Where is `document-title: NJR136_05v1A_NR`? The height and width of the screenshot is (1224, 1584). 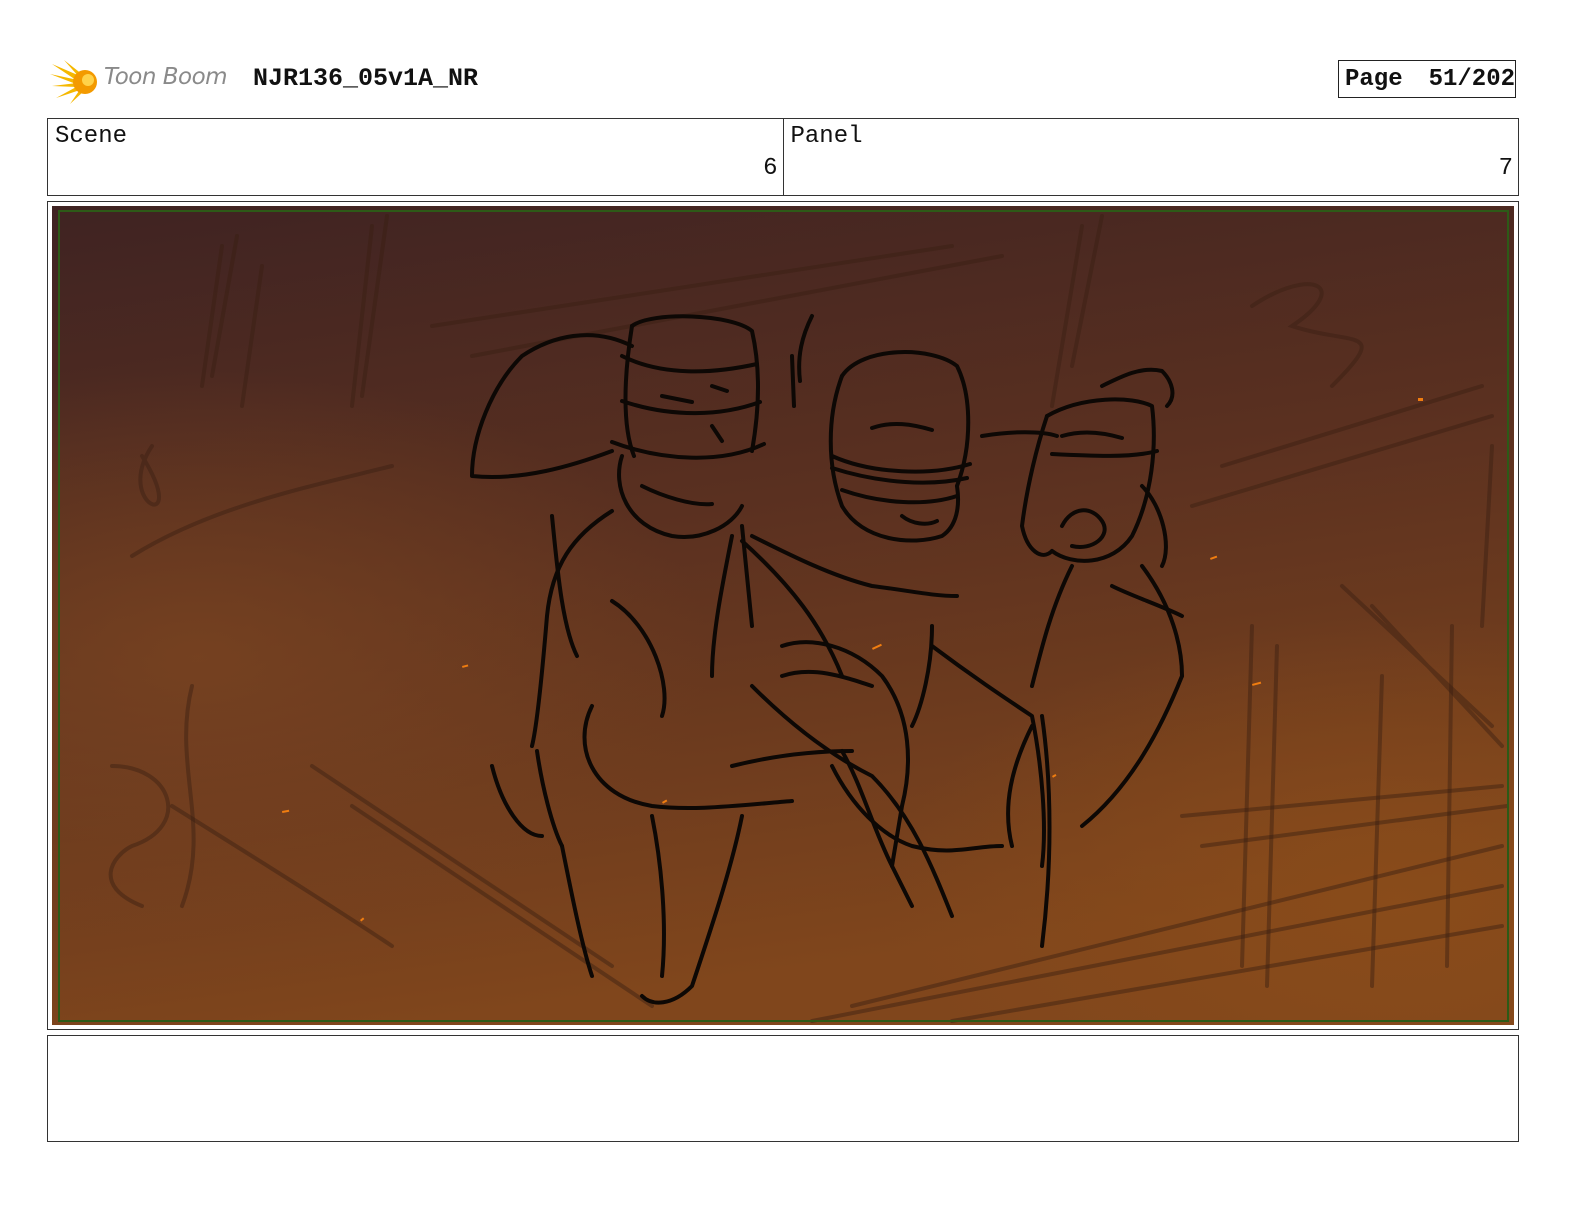
document-title: NJR136_05v1A_NR is located at coordinates (366, 78).